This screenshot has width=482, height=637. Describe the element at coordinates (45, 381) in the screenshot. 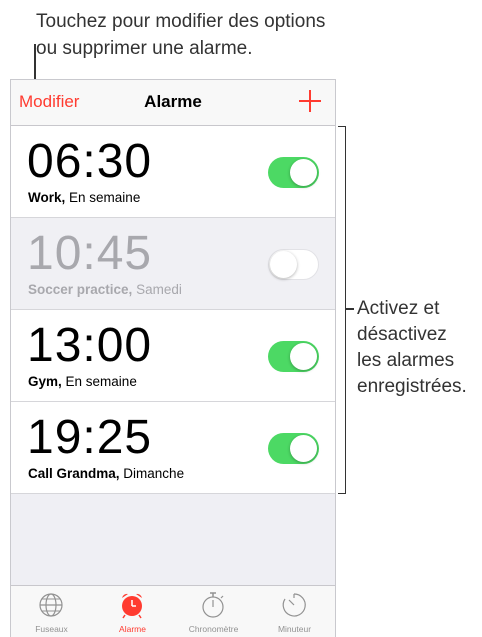

I see `alarm-name: Gym,` at that location.